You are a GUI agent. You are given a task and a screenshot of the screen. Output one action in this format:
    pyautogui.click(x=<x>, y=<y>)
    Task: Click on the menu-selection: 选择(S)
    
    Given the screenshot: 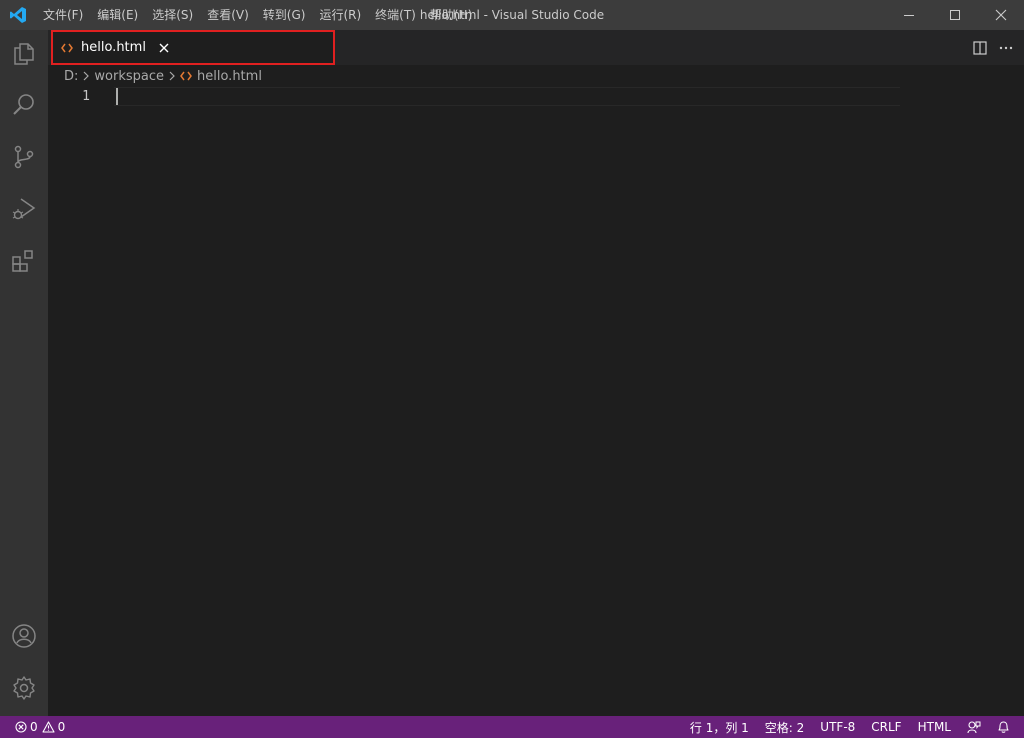 What is the action you would take?
    pyautogui.click(x=172, y=15)
    